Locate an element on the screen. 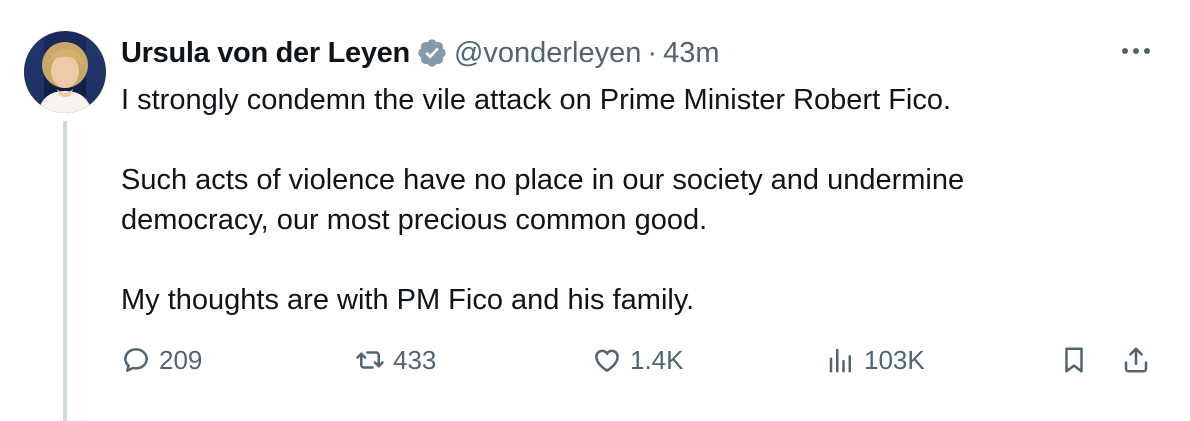 Image resolution: width=1190 pixels, height=421 pixels. retweet-count: 433 is located at coordinates (415, 359).